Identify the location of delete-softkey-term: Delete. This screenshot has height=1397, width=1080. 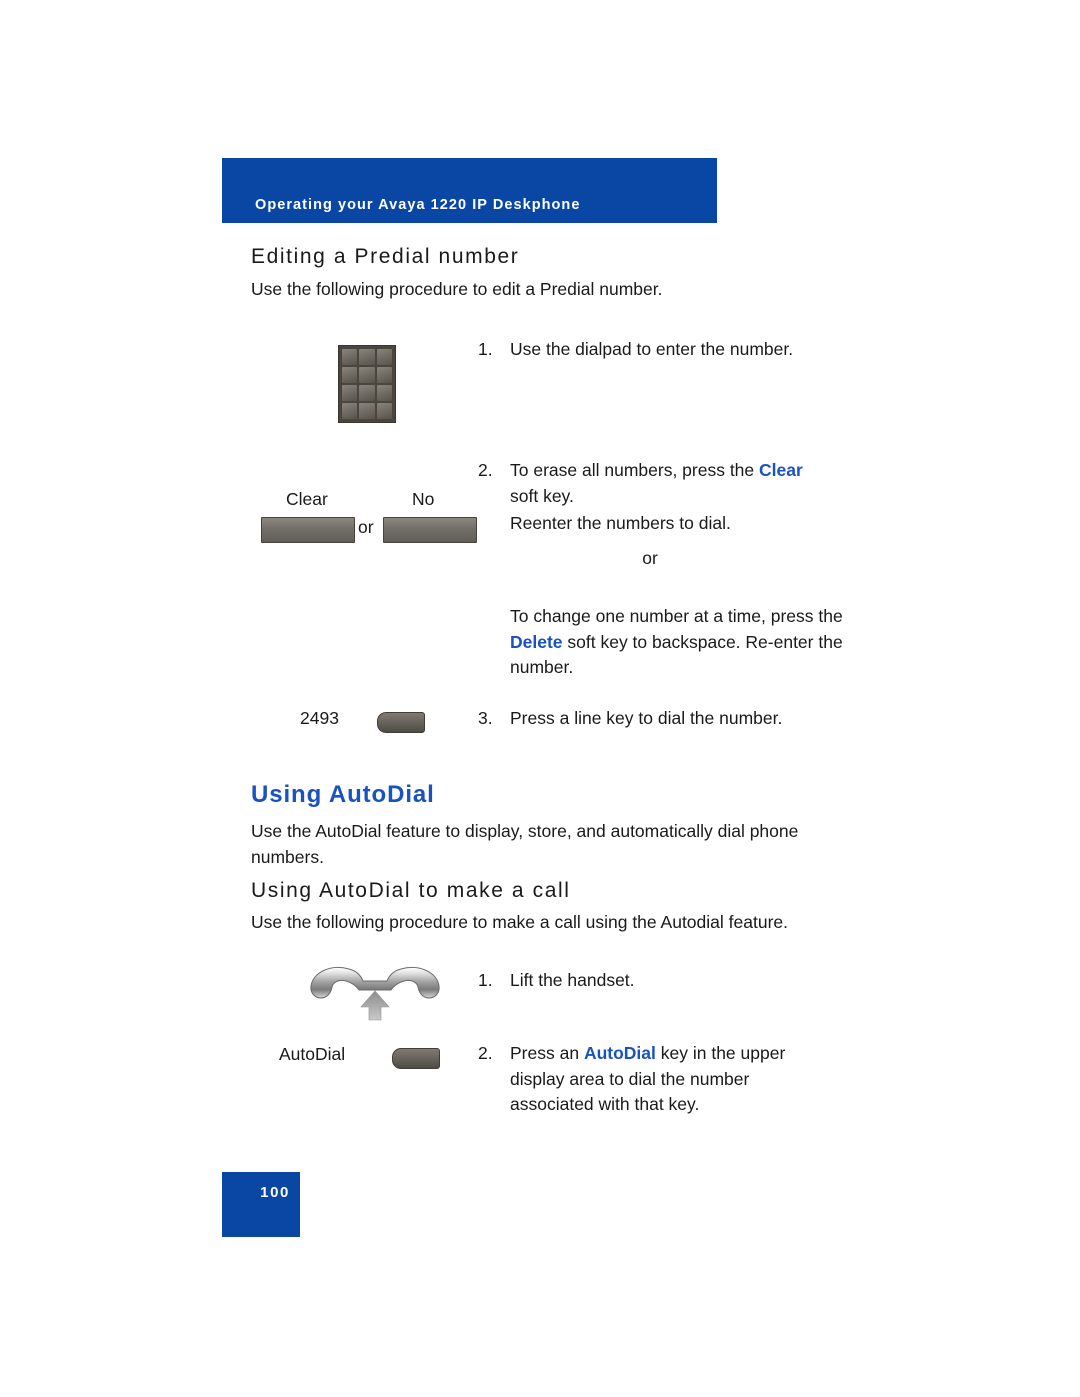
(536, 641).